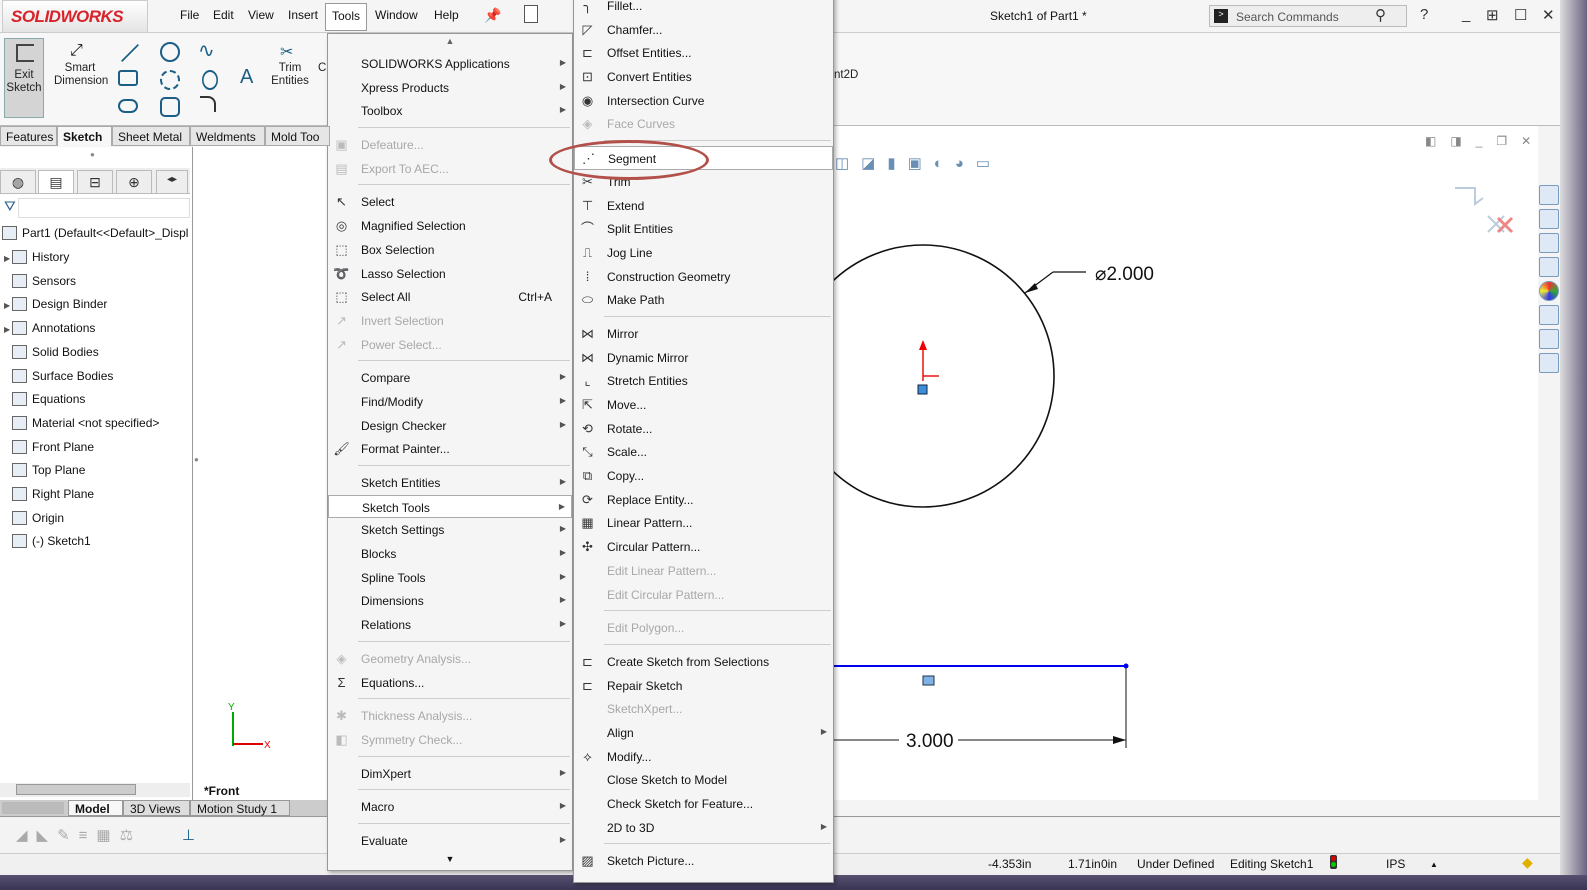 This screenshot has height=890, width=1587. Describe the element at coordinates (450, 274) in the screenshot. I see `menu-item-lasso-selection: ➰ Lasso Selection` at that location.